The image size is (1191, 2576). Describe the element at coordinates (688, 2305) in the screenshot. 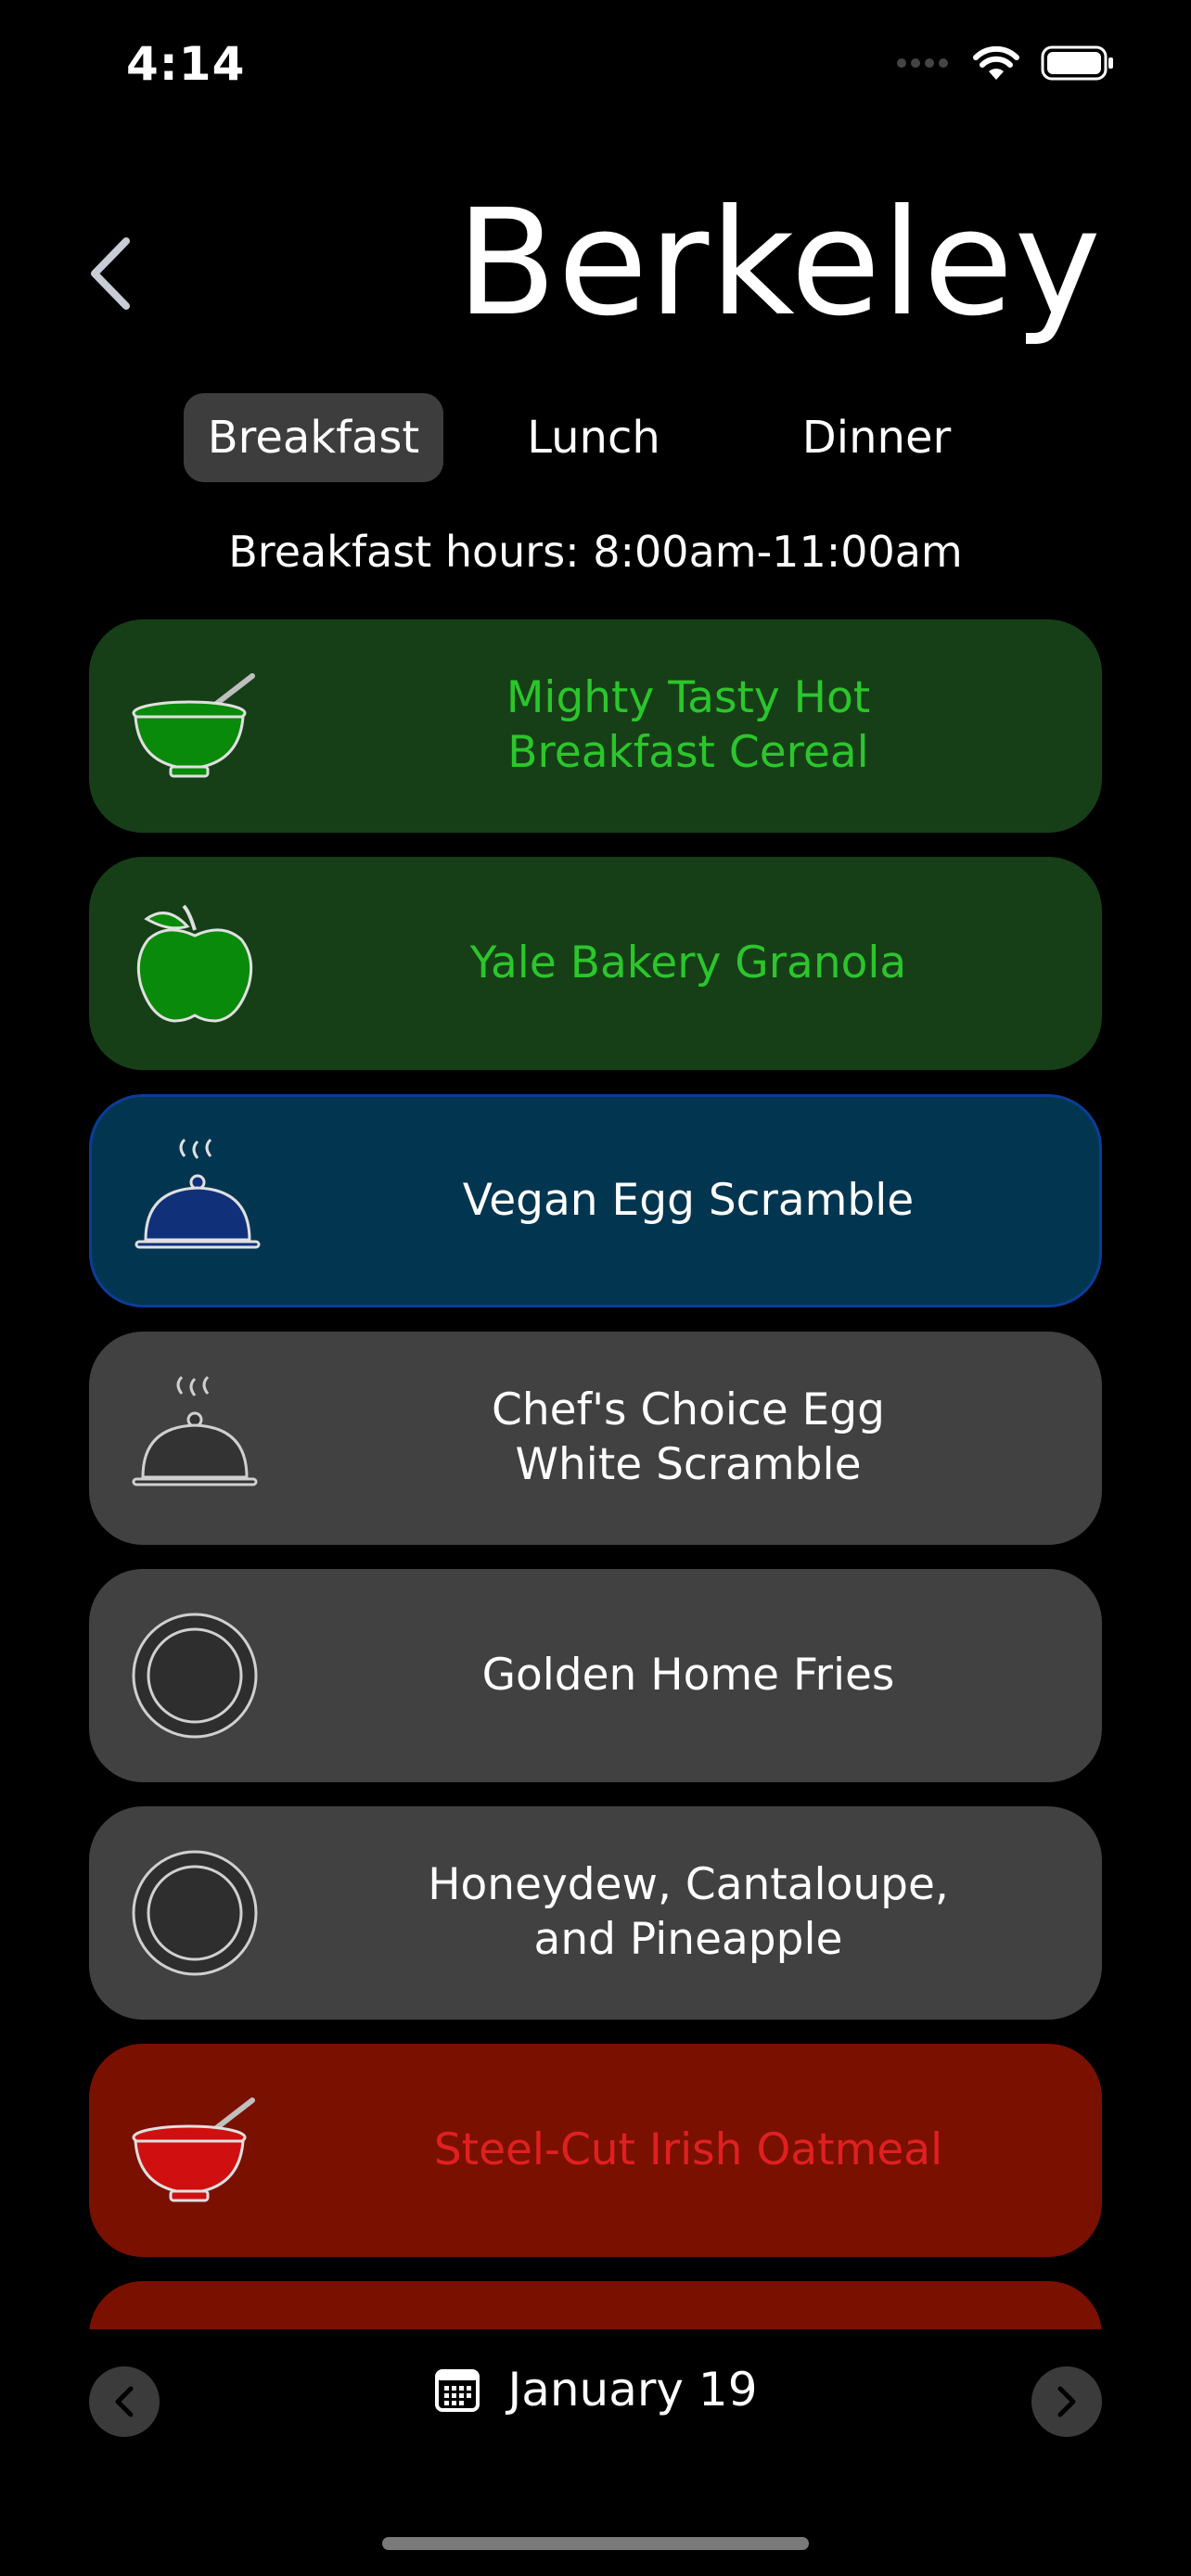

I see `menu-item-label` at that location.